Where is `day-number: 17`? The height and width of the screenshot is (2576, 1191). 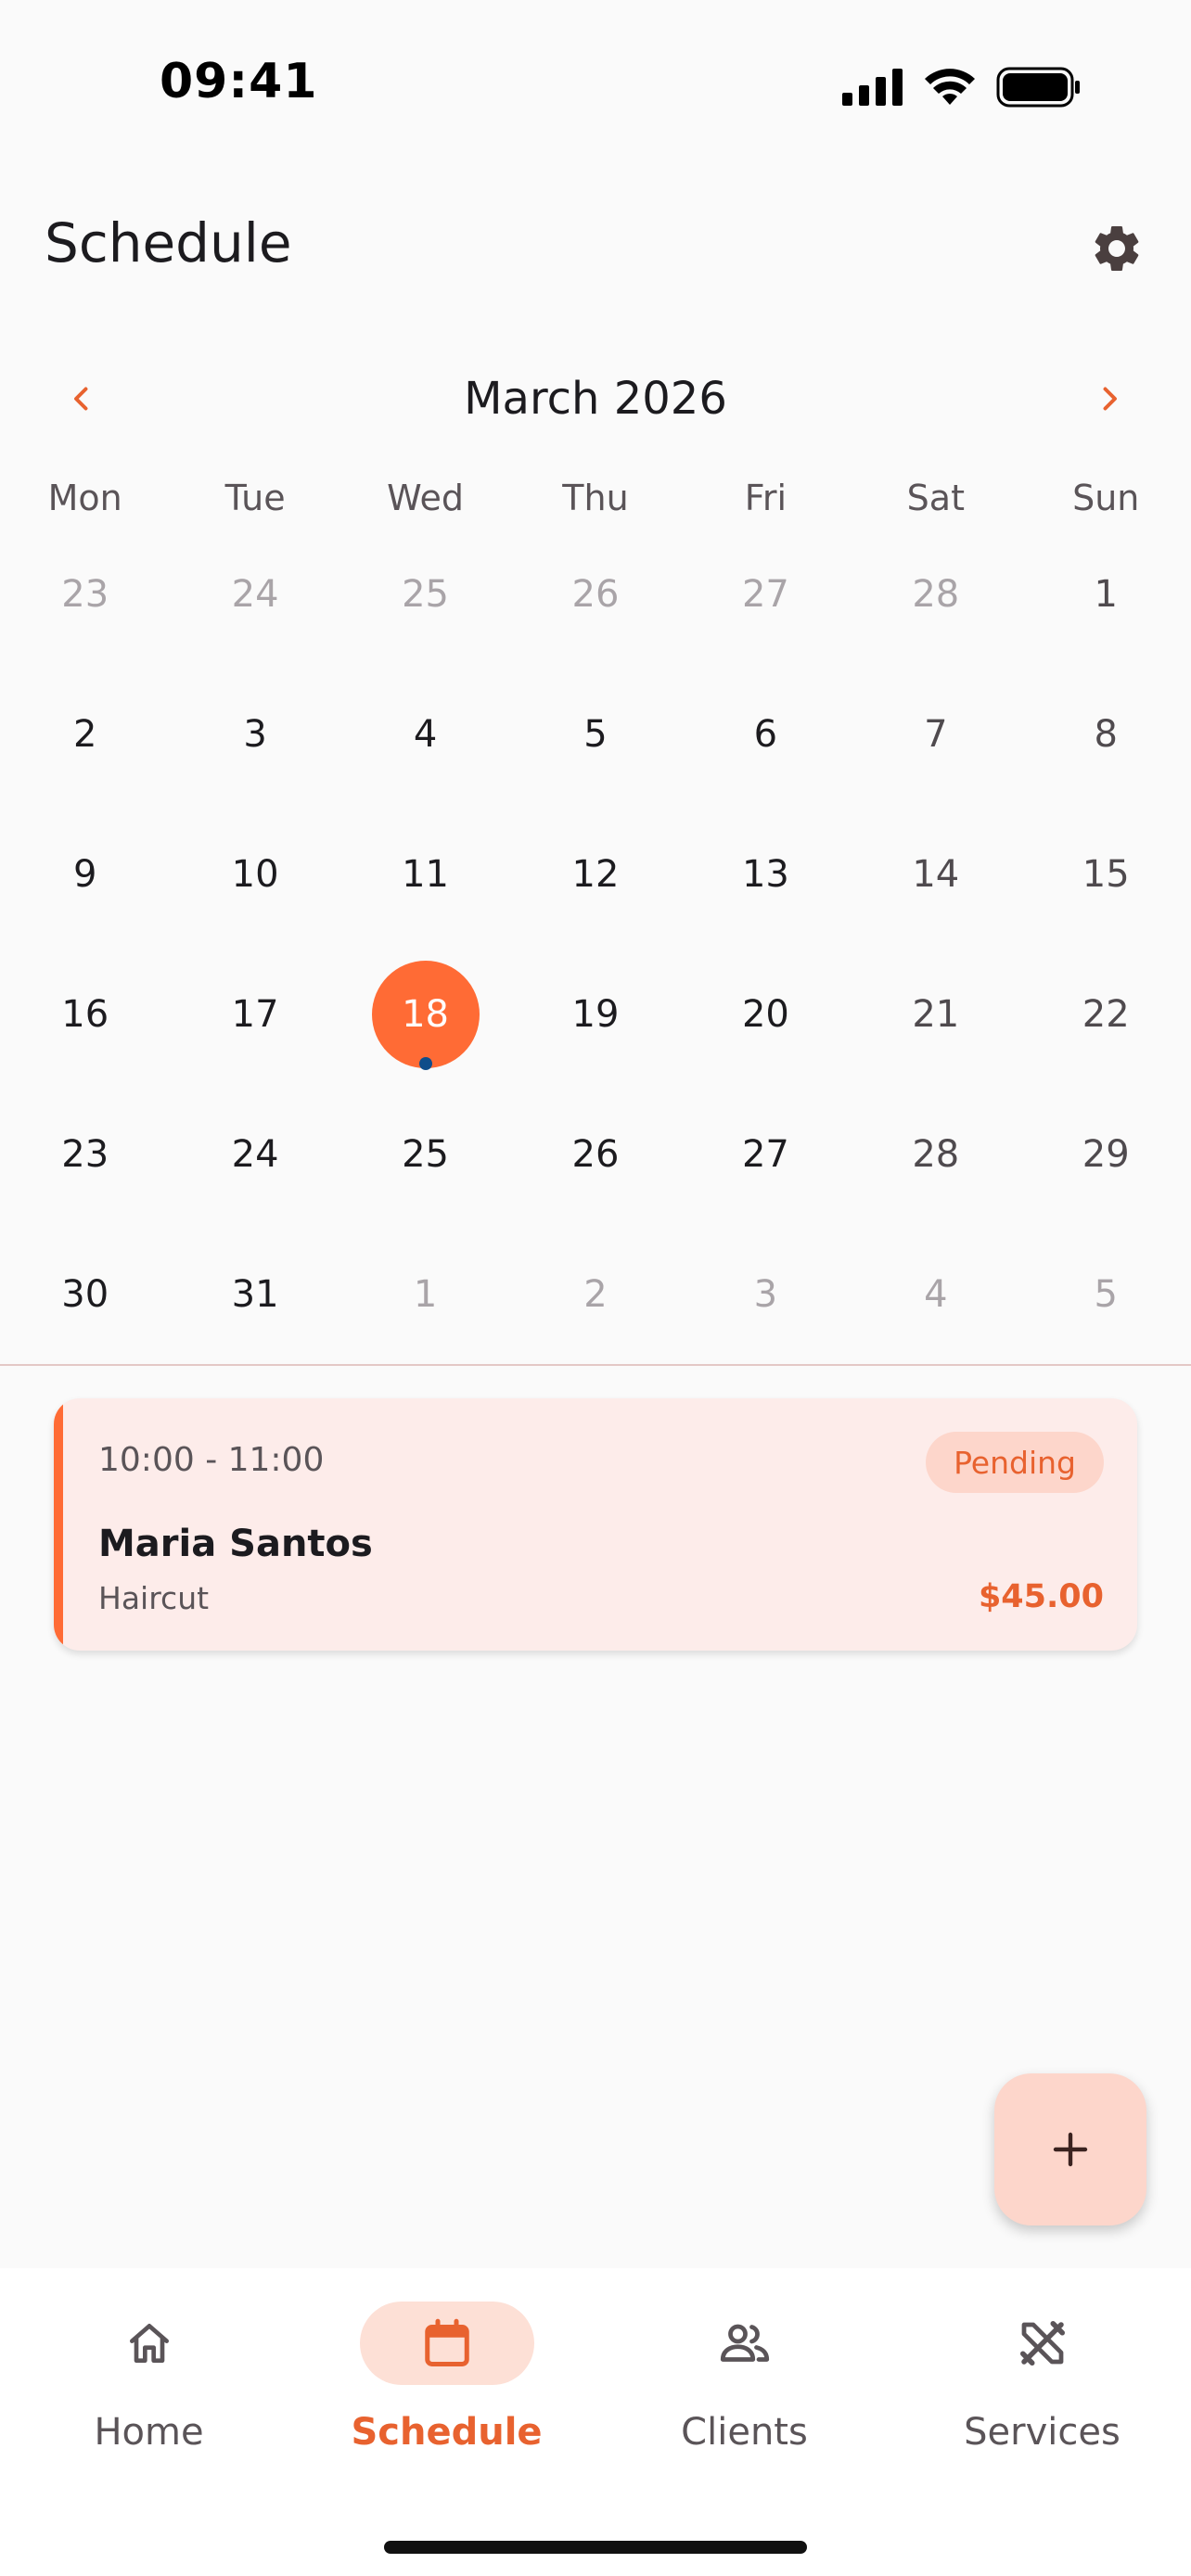 day-number: 17 is located at coordinates (255, 1014).